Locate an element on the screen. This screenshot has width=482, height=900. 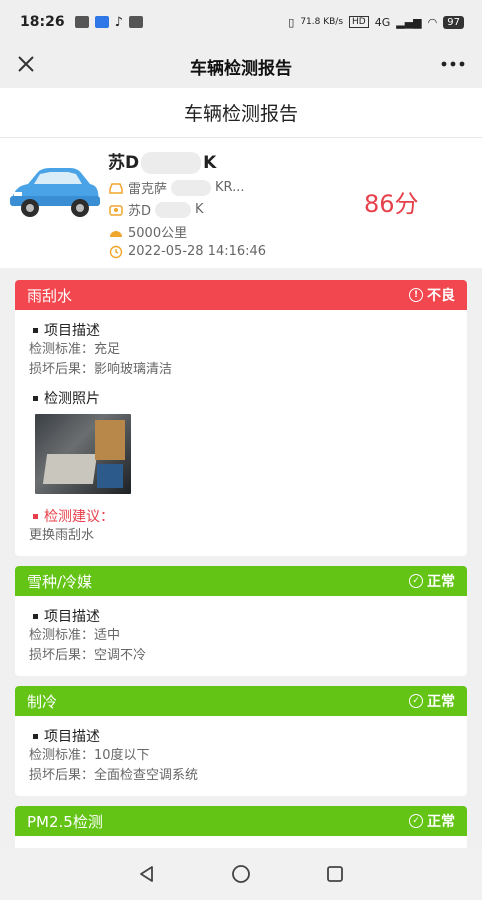
license-plate: 苏D K is located at coordinates (162, 161).